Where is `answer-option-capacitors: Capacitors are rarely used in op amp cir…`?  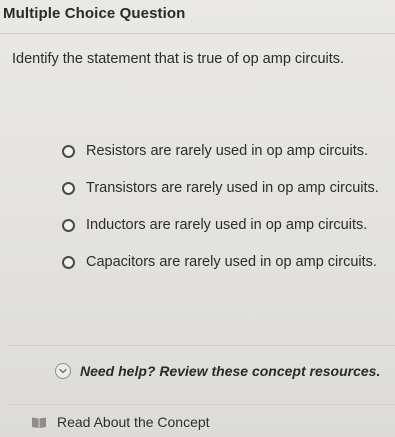
answer-option-capacitors: Capacitors are rarely used in op amp cir… is located at coordinates (220, 272).